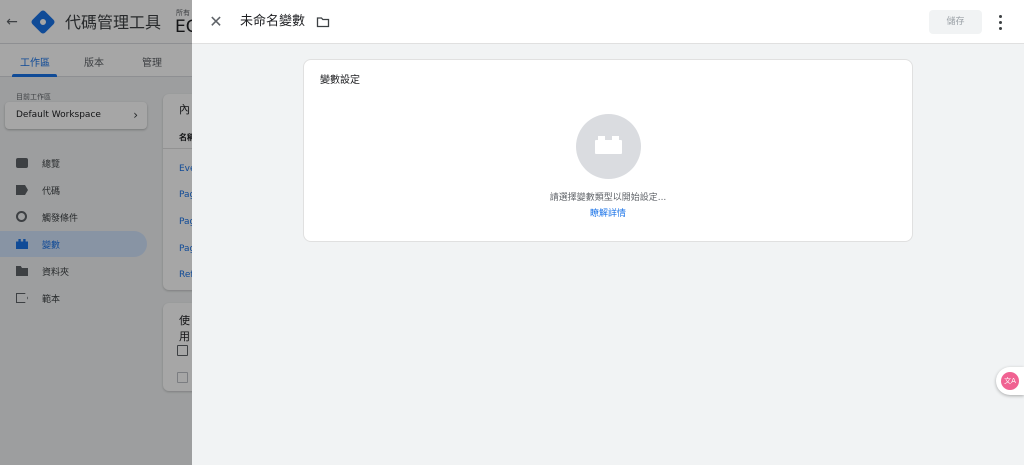 This screenshot has height=465, width=1024. What do you see at coordinates (608, 22) in the screenshot?
I see `panel-header: ✕ 未命名變數 儲存` at bounding box center [608, 22].